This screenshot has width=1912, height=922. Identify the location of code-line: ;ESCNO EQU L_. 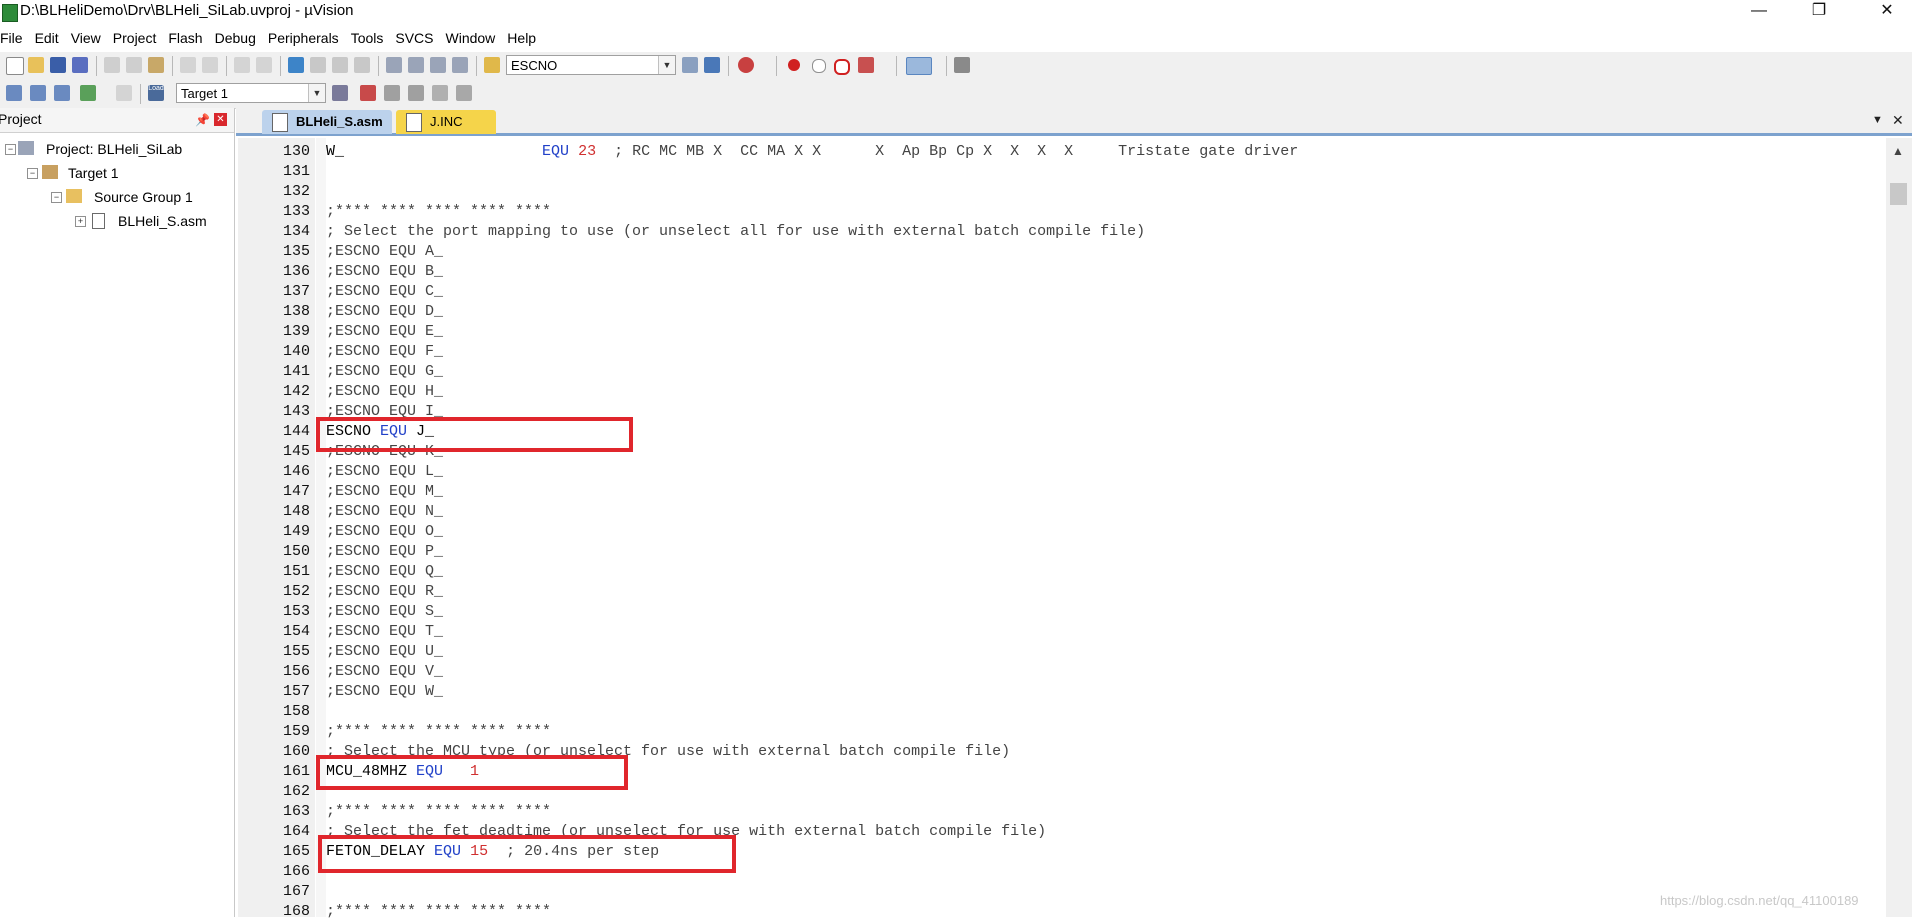
(384, 472).